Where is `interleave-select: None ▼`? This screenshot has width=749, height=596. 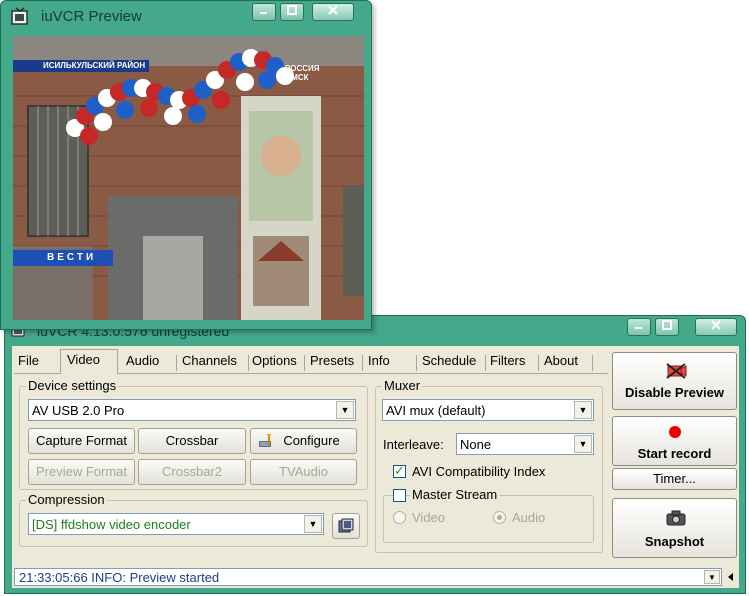 interleave-select: None ▼ is located at coordinates (525, 444).